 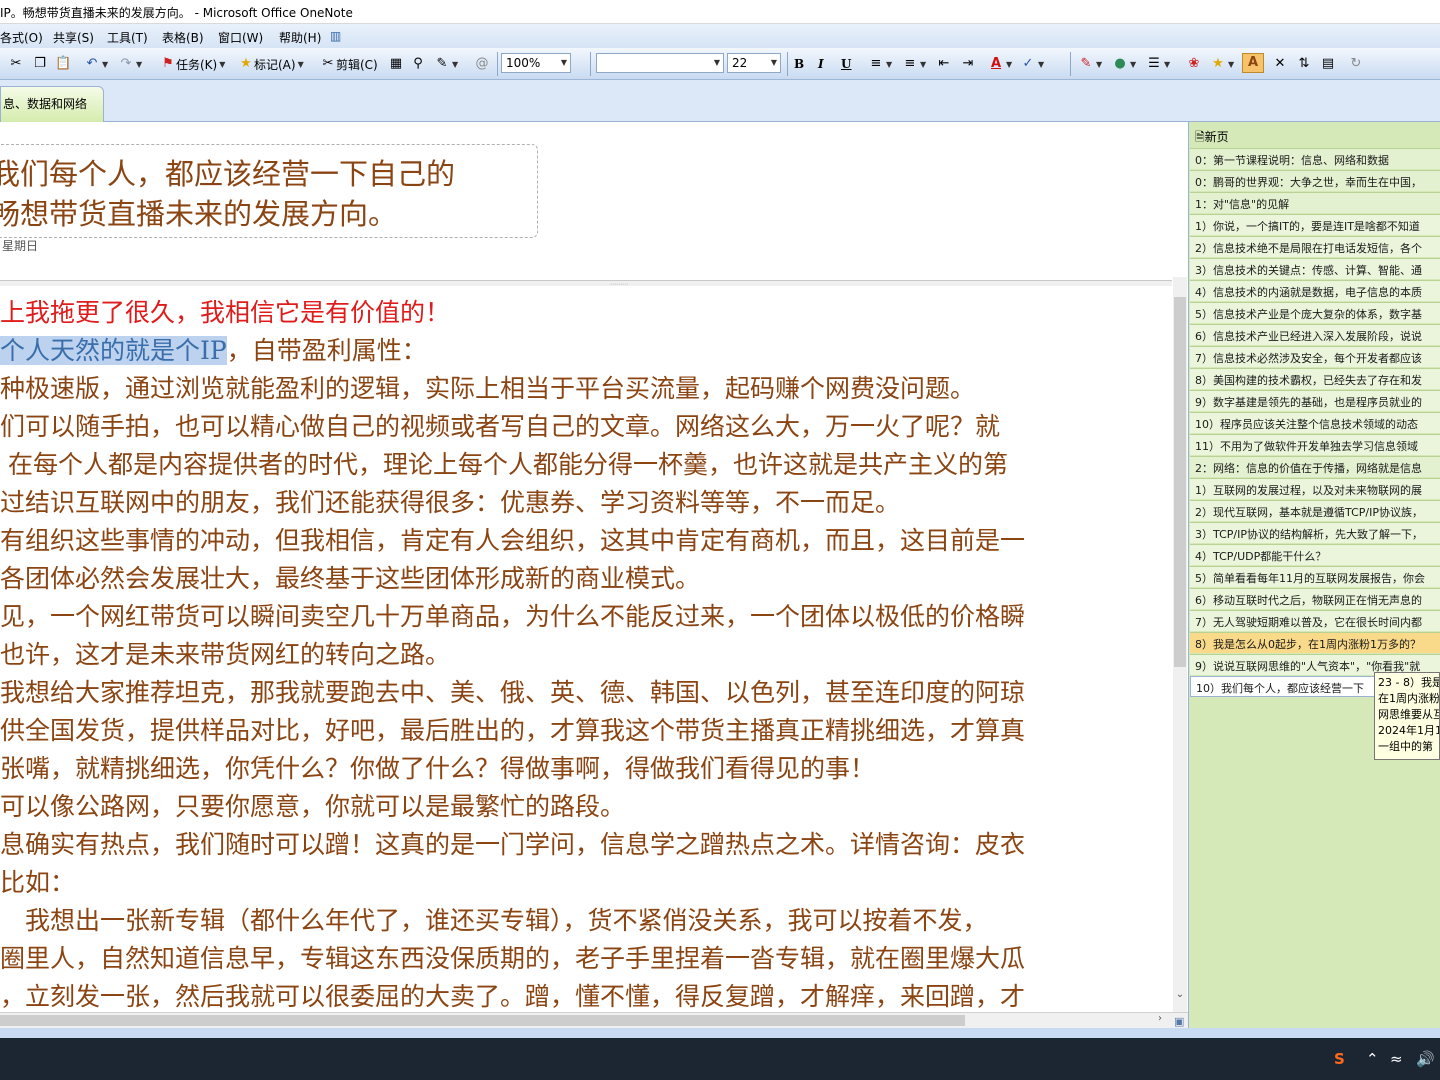 What do you see at coordinates (96, 64) in the screenshot?
I see `undo-button: ↶ ▼` at bounding box center [96, 64].